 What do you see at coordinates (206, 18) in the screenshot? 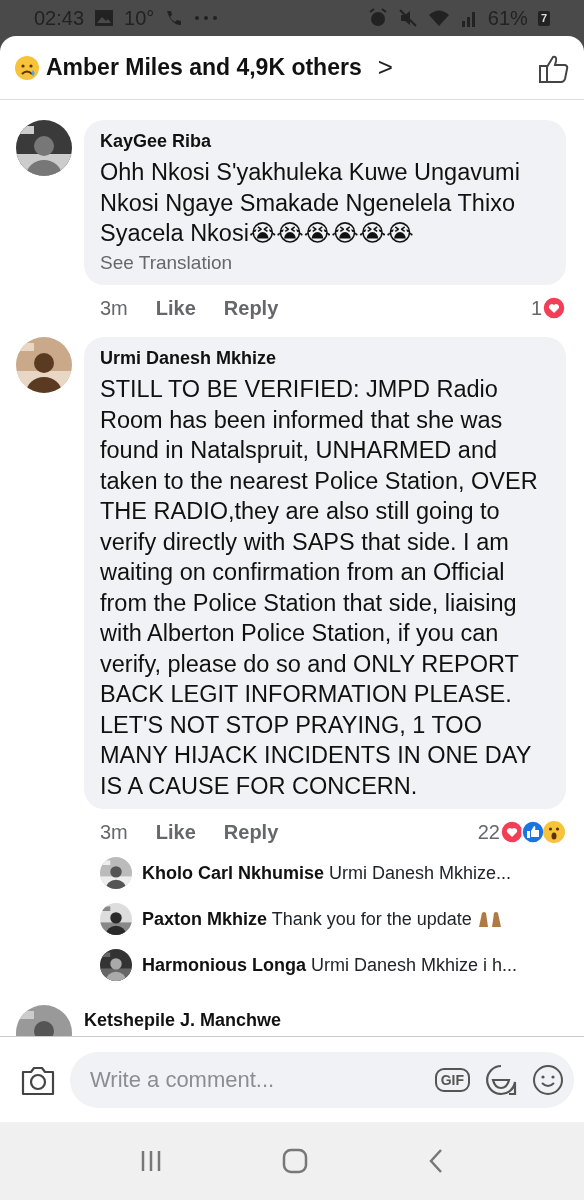
I see `more-icon` at bounding box center [206, 18].